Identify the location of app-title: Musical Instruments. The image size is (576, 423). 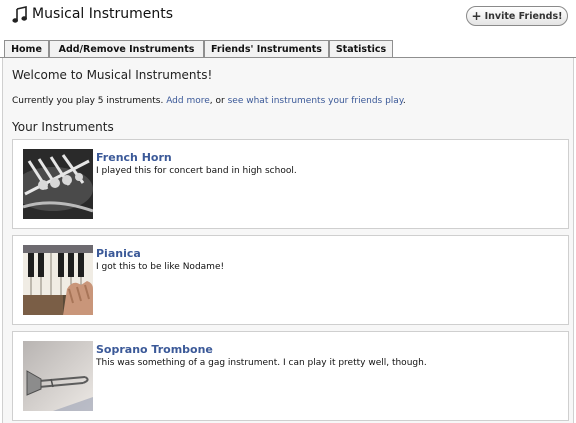
(103, 14).